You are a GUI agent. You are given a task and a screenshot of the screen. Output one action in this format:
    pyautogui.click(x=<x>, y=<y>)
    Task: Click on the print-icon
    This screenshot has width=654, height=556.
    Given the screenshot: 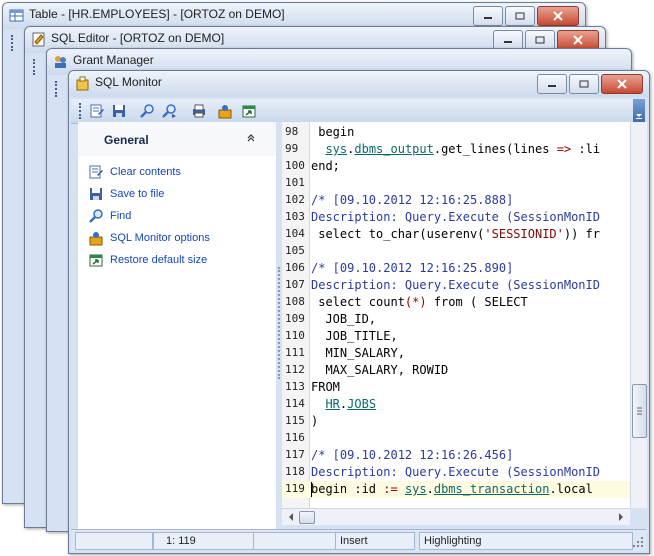 What is the action you would take?
    pyautogui.click(x=199, y=111)
    